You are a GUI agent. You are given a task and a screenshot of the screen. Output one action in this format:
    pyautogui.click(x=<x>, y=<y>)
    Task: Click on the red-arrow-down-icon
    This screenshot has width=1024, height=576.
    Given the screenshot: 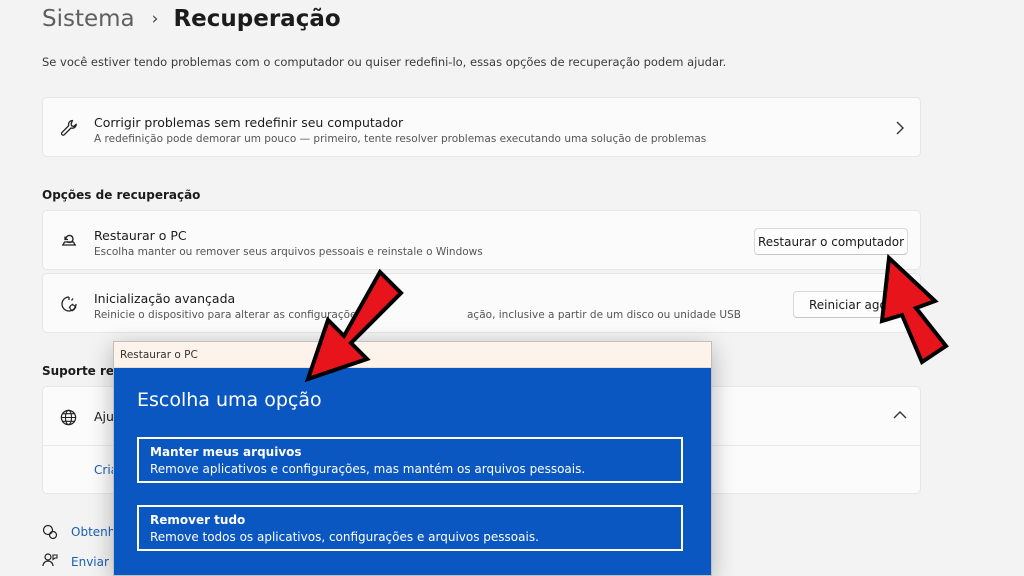 What is the action you would take?
    pyautogui.click(x=354, y=325)
    